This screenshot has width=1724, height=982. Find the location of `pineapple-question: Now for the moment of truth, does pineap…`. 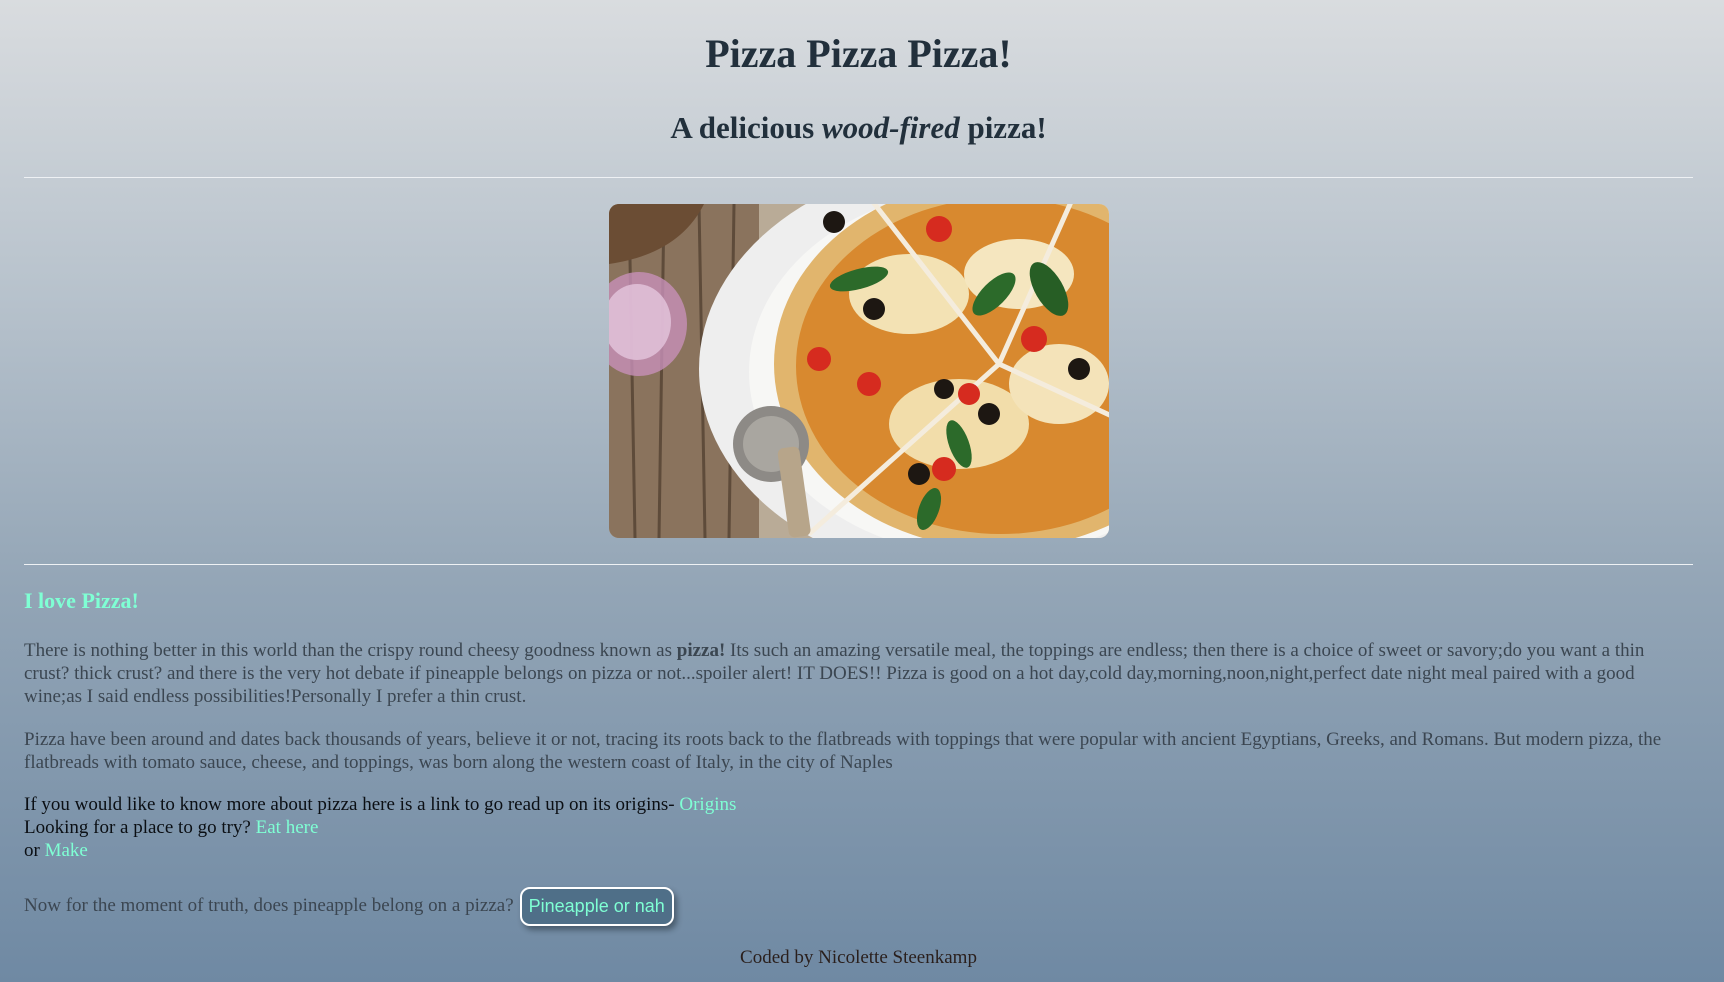

pineapple-question: Now for the moment of truth, does pineap… is located at coordinates (269, 905).